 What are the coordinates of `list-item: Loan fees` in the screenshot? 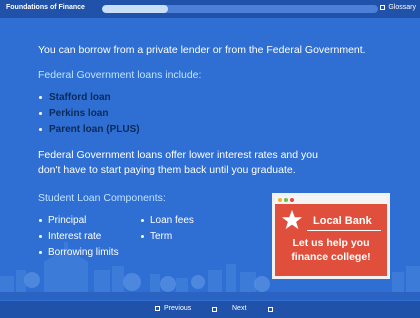 It's located at (167, 221).